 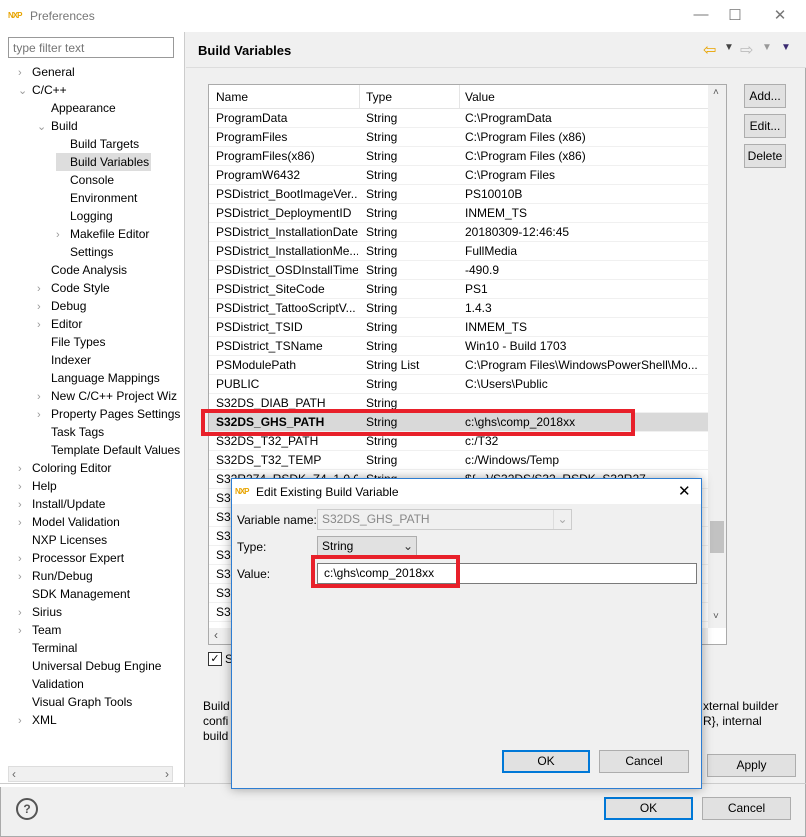 I want to click on tree-item: › Code Style, so click(x=74, y=288).